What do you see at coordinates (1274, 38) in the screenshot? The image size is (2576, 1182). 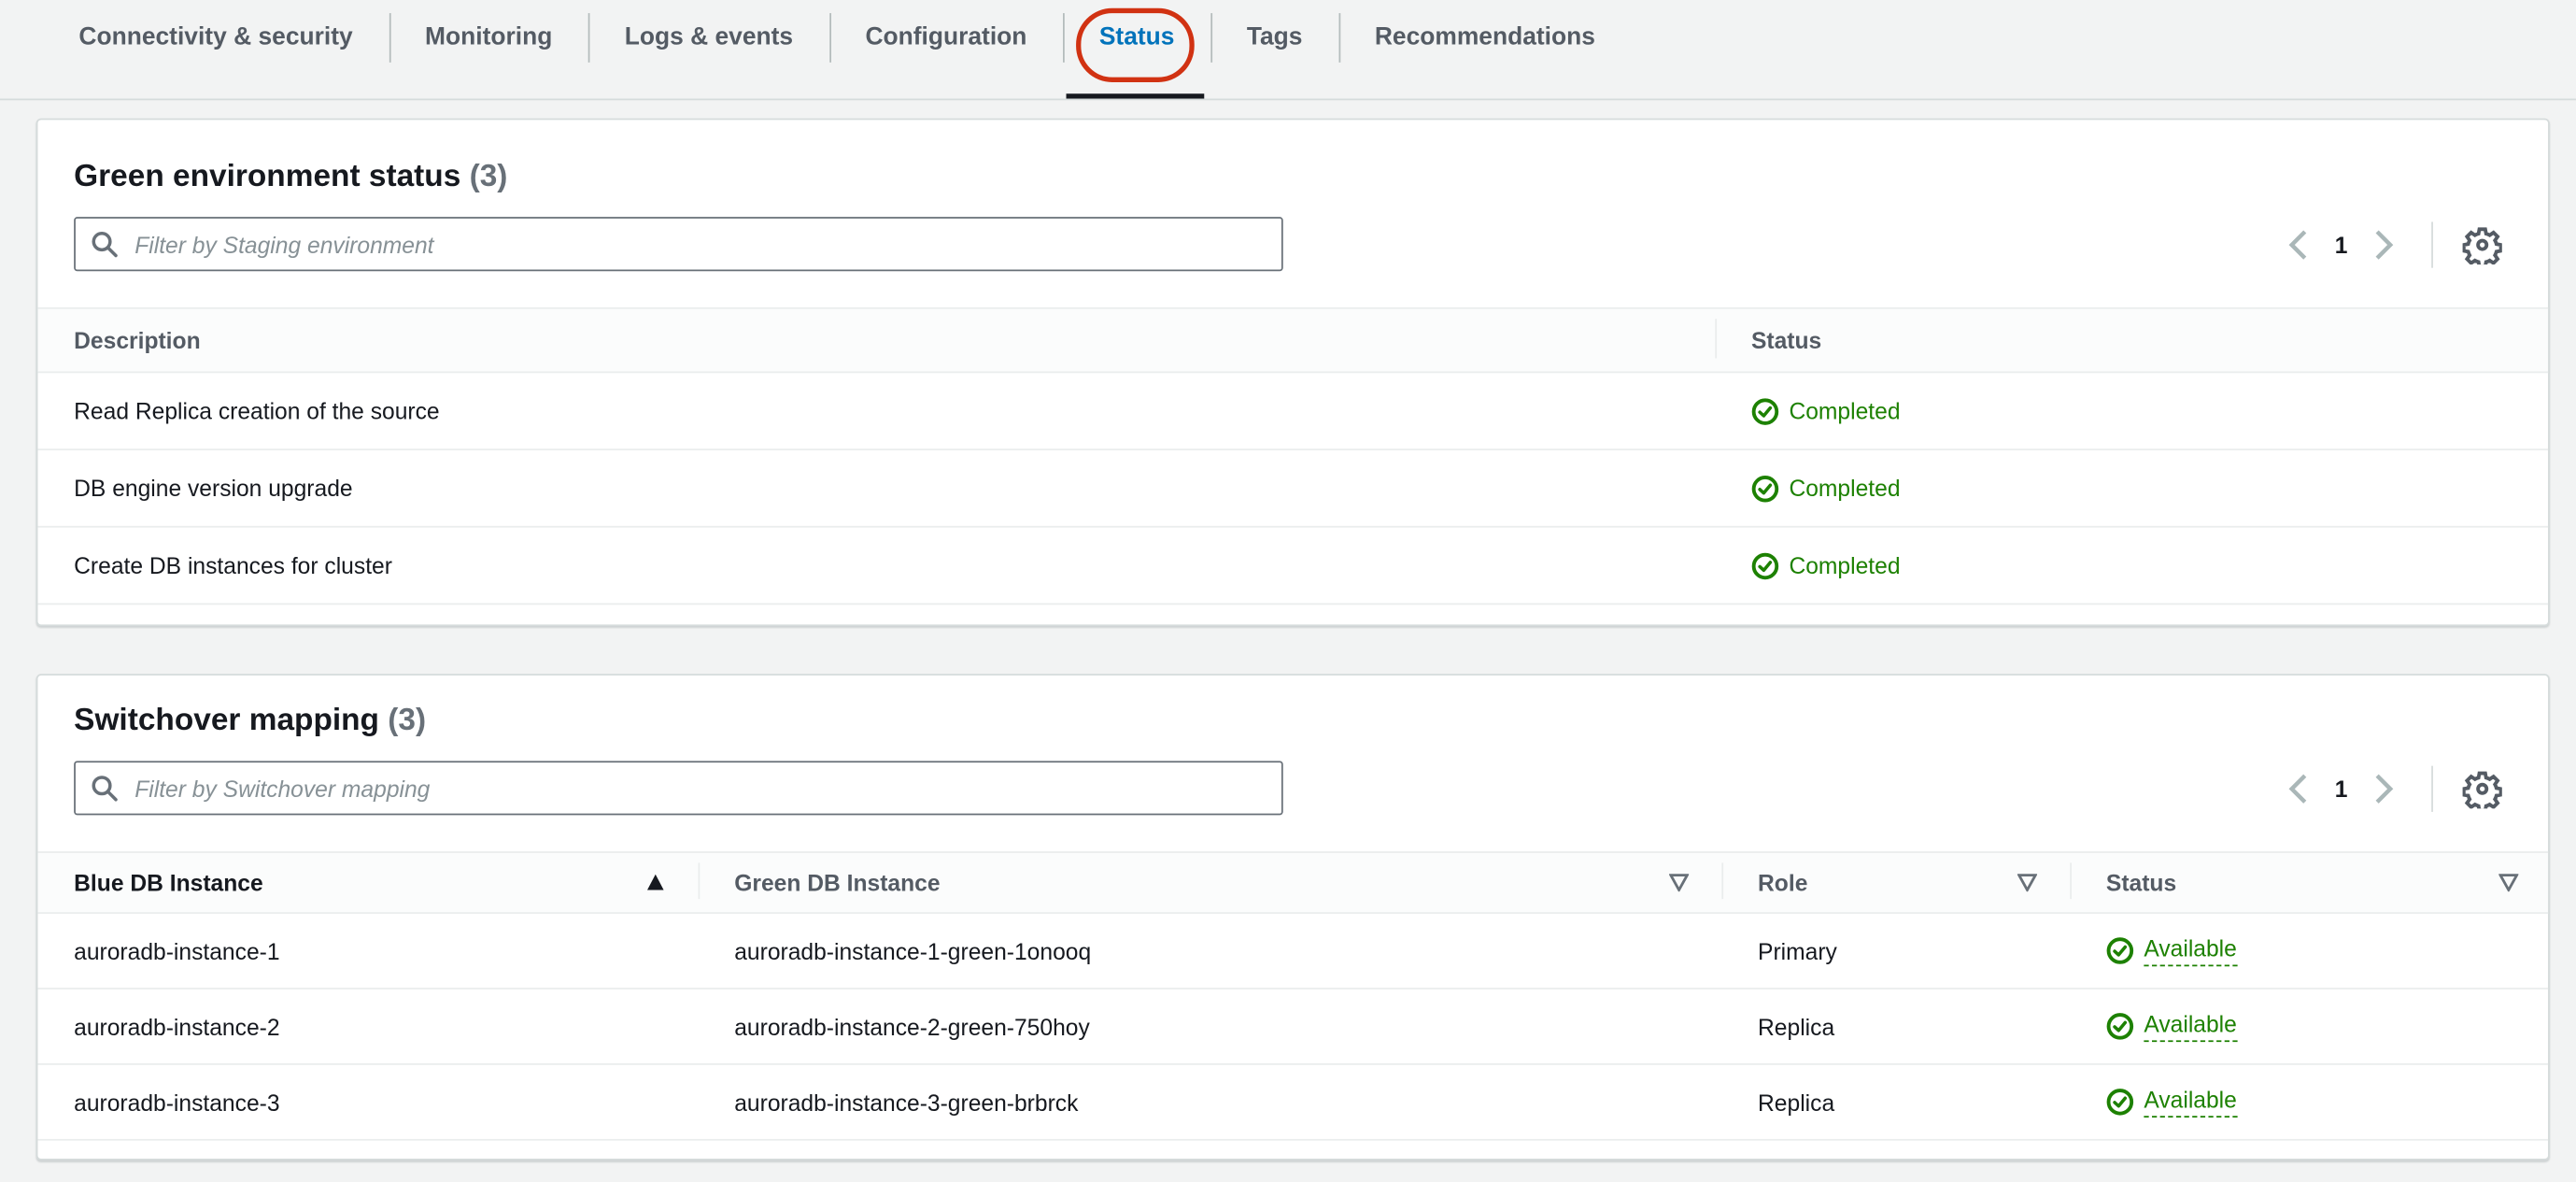 I see `tab-tags: Tags` at bounding box center [1274, 38].